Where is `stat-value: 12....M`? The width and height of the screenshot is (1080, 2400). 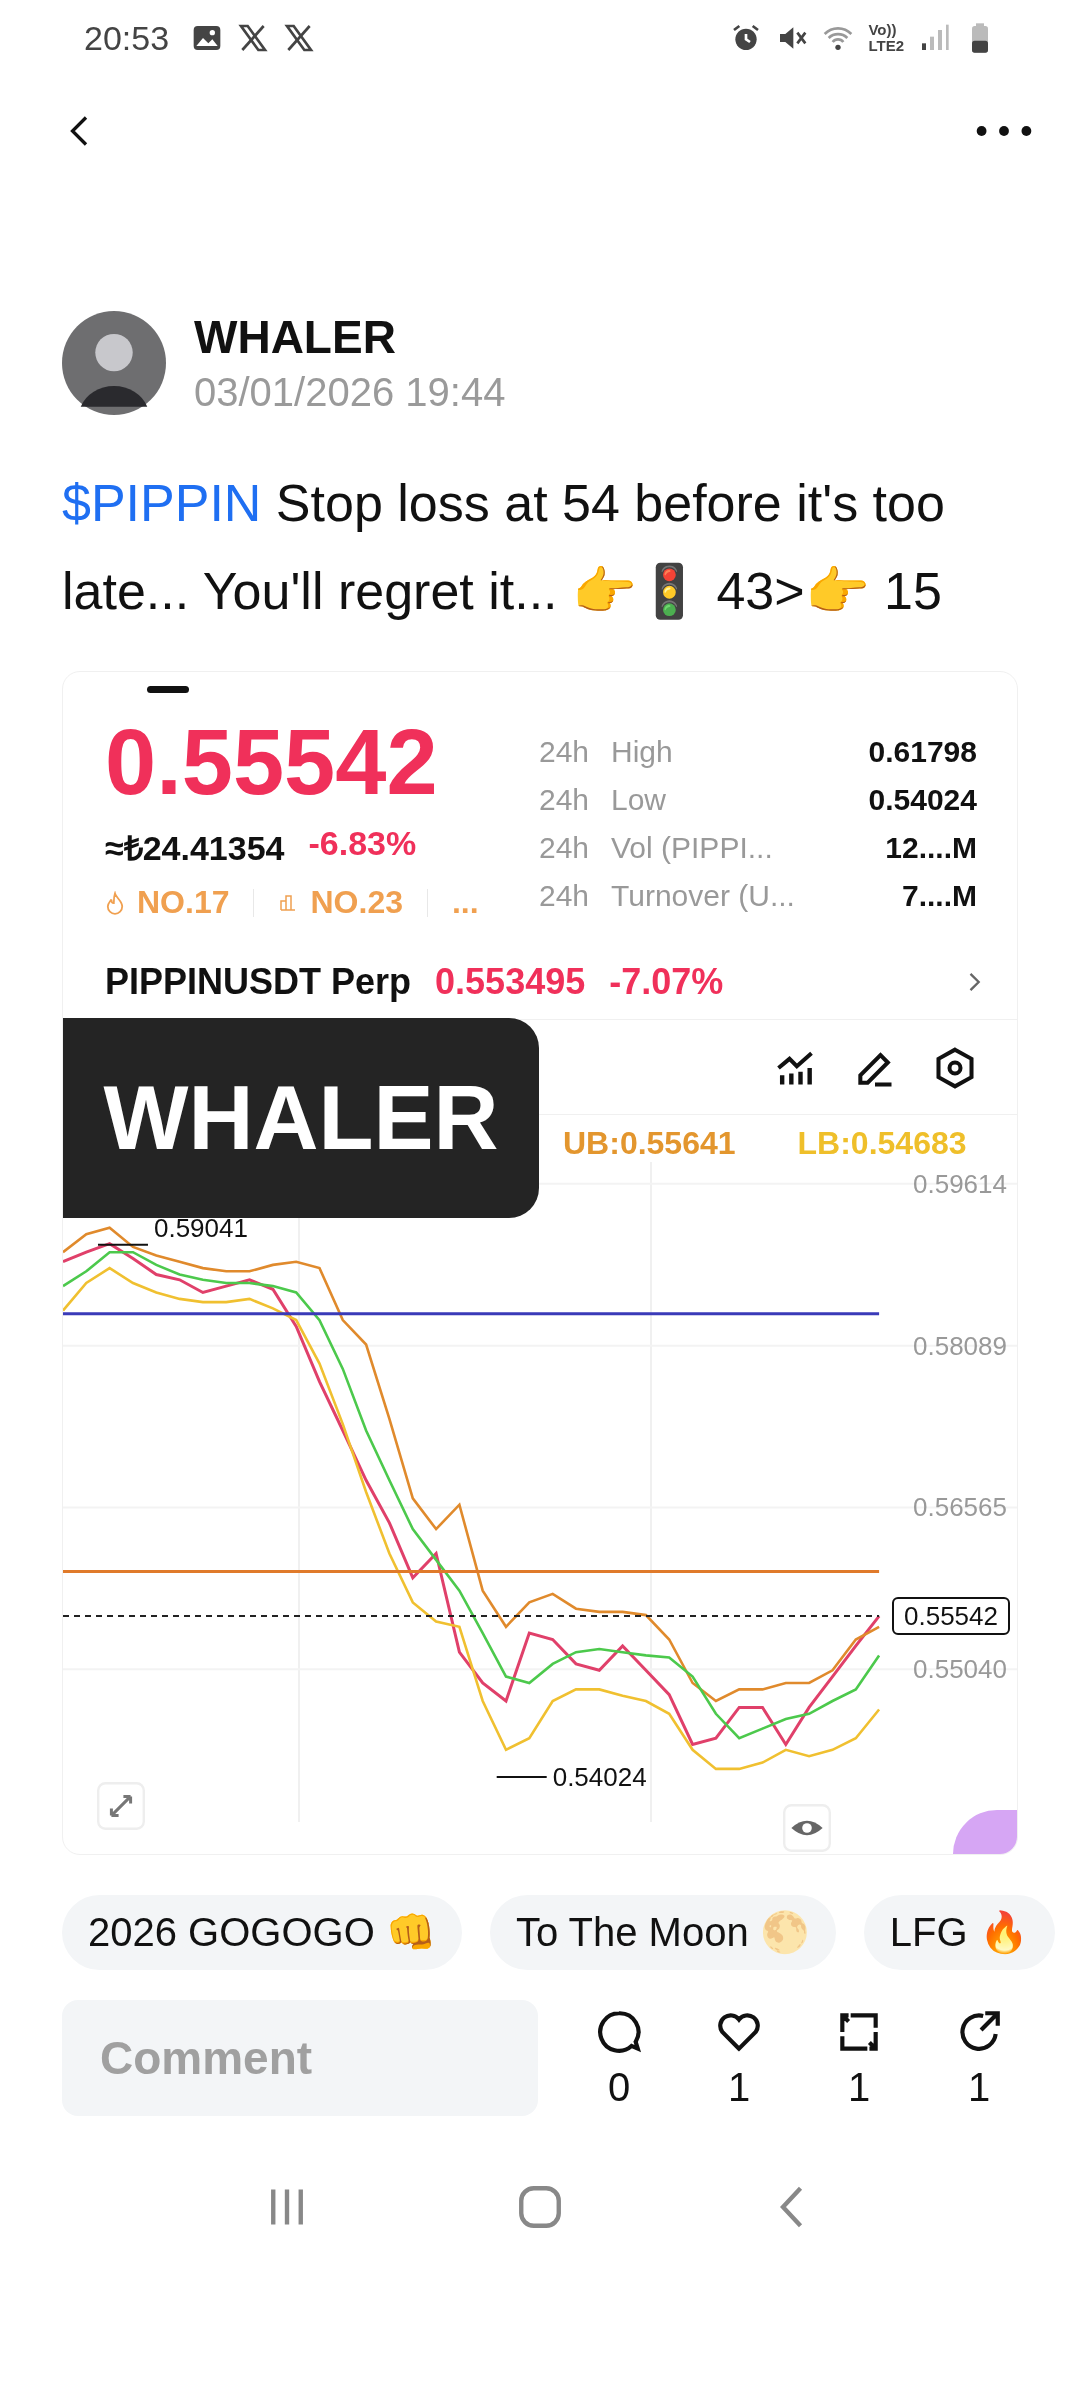 stat-value: 12....M is located at coordinates (930, 848).